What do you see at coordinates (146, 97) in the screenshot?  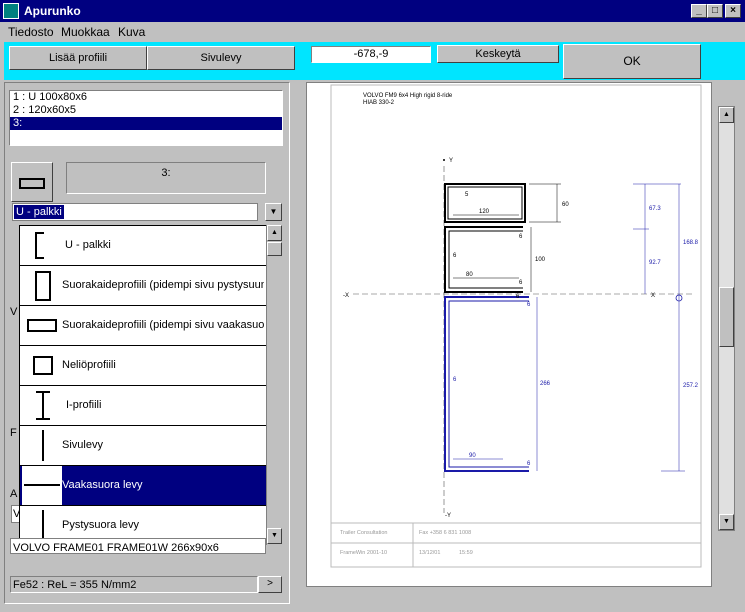 I see `list-item: 1 : U 100x80x6` at bounding box center [146, 97].